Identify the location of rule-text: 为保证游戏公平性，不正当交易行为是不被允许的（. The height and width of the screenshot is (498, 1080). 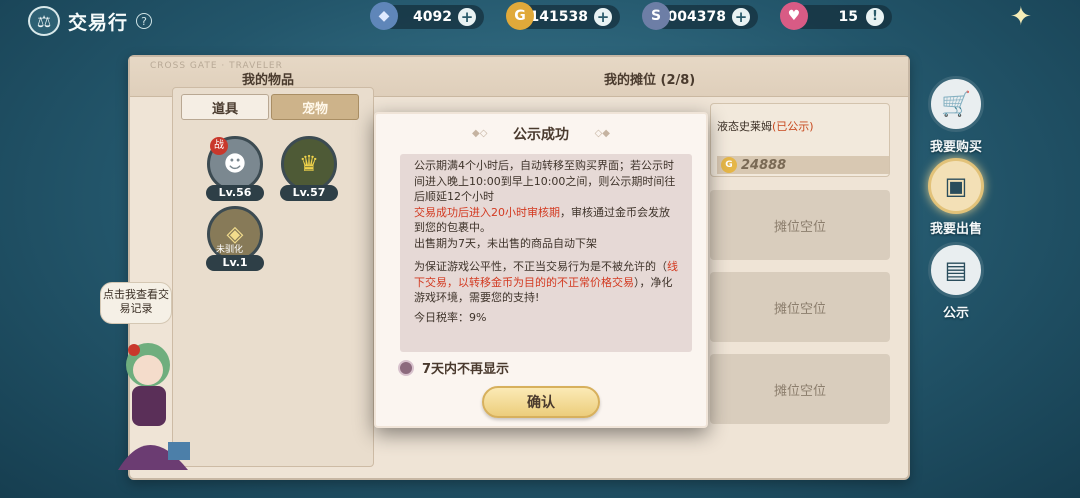
(540, 266).